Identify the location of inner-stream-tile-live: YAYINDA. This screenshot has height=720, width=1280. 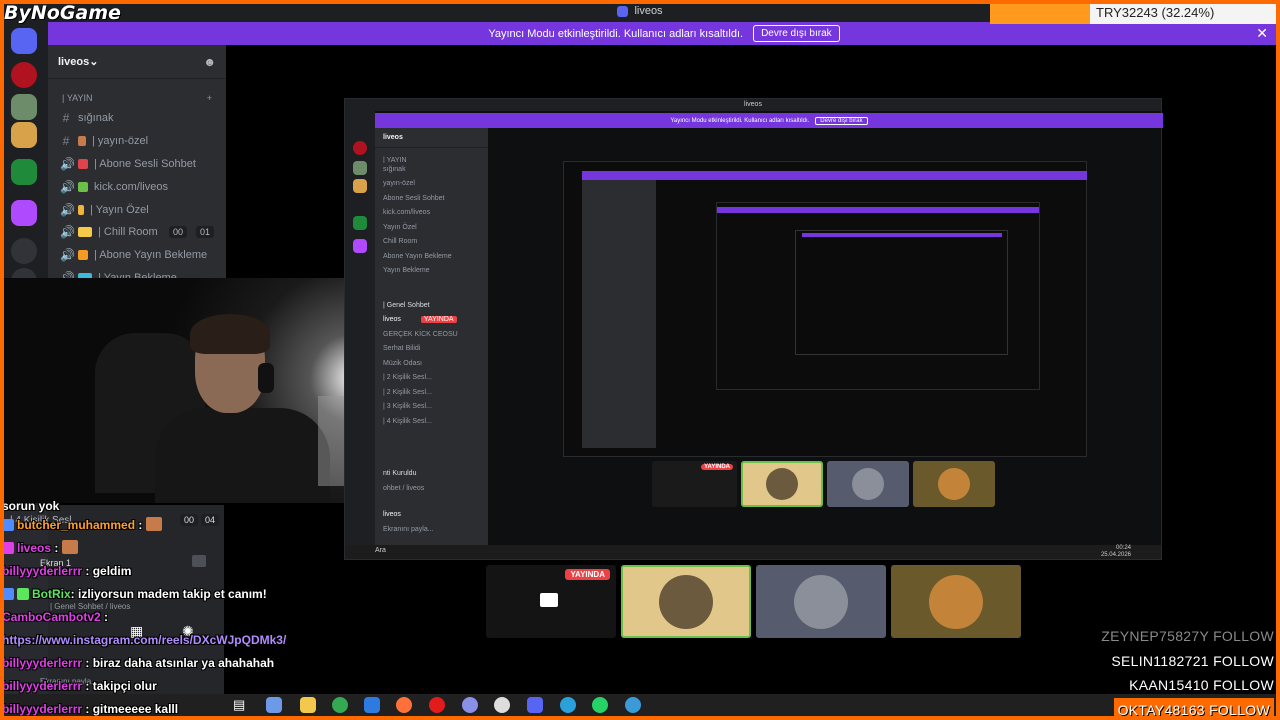
(694, 484).